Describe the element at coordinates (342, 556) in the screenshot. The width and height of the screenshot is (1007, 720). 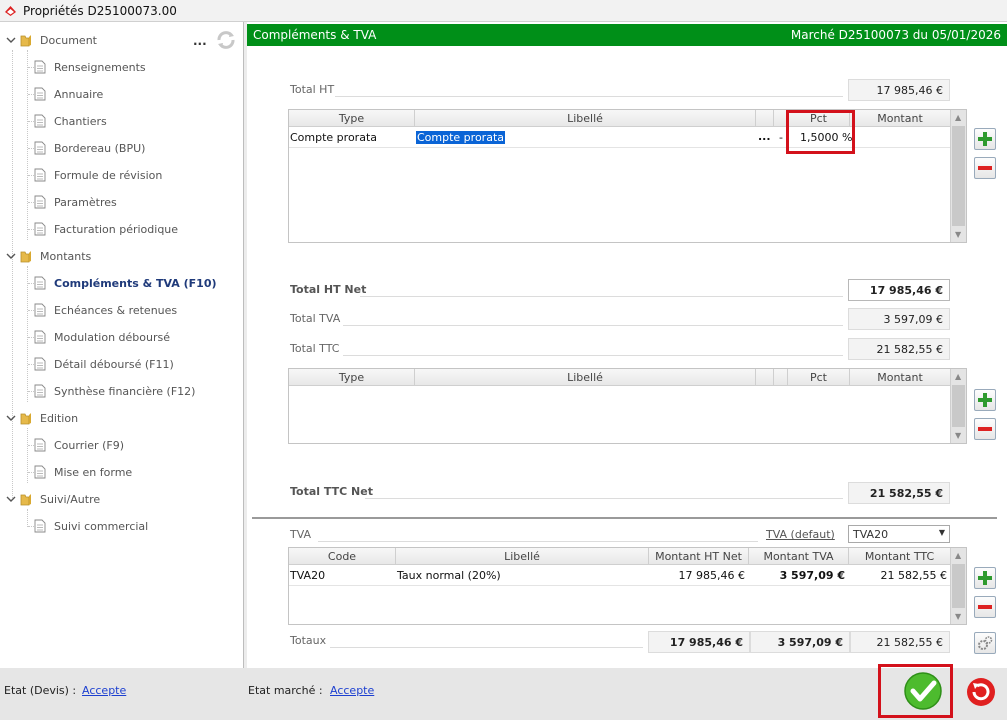
I see `column-header-code: Code` at that location.